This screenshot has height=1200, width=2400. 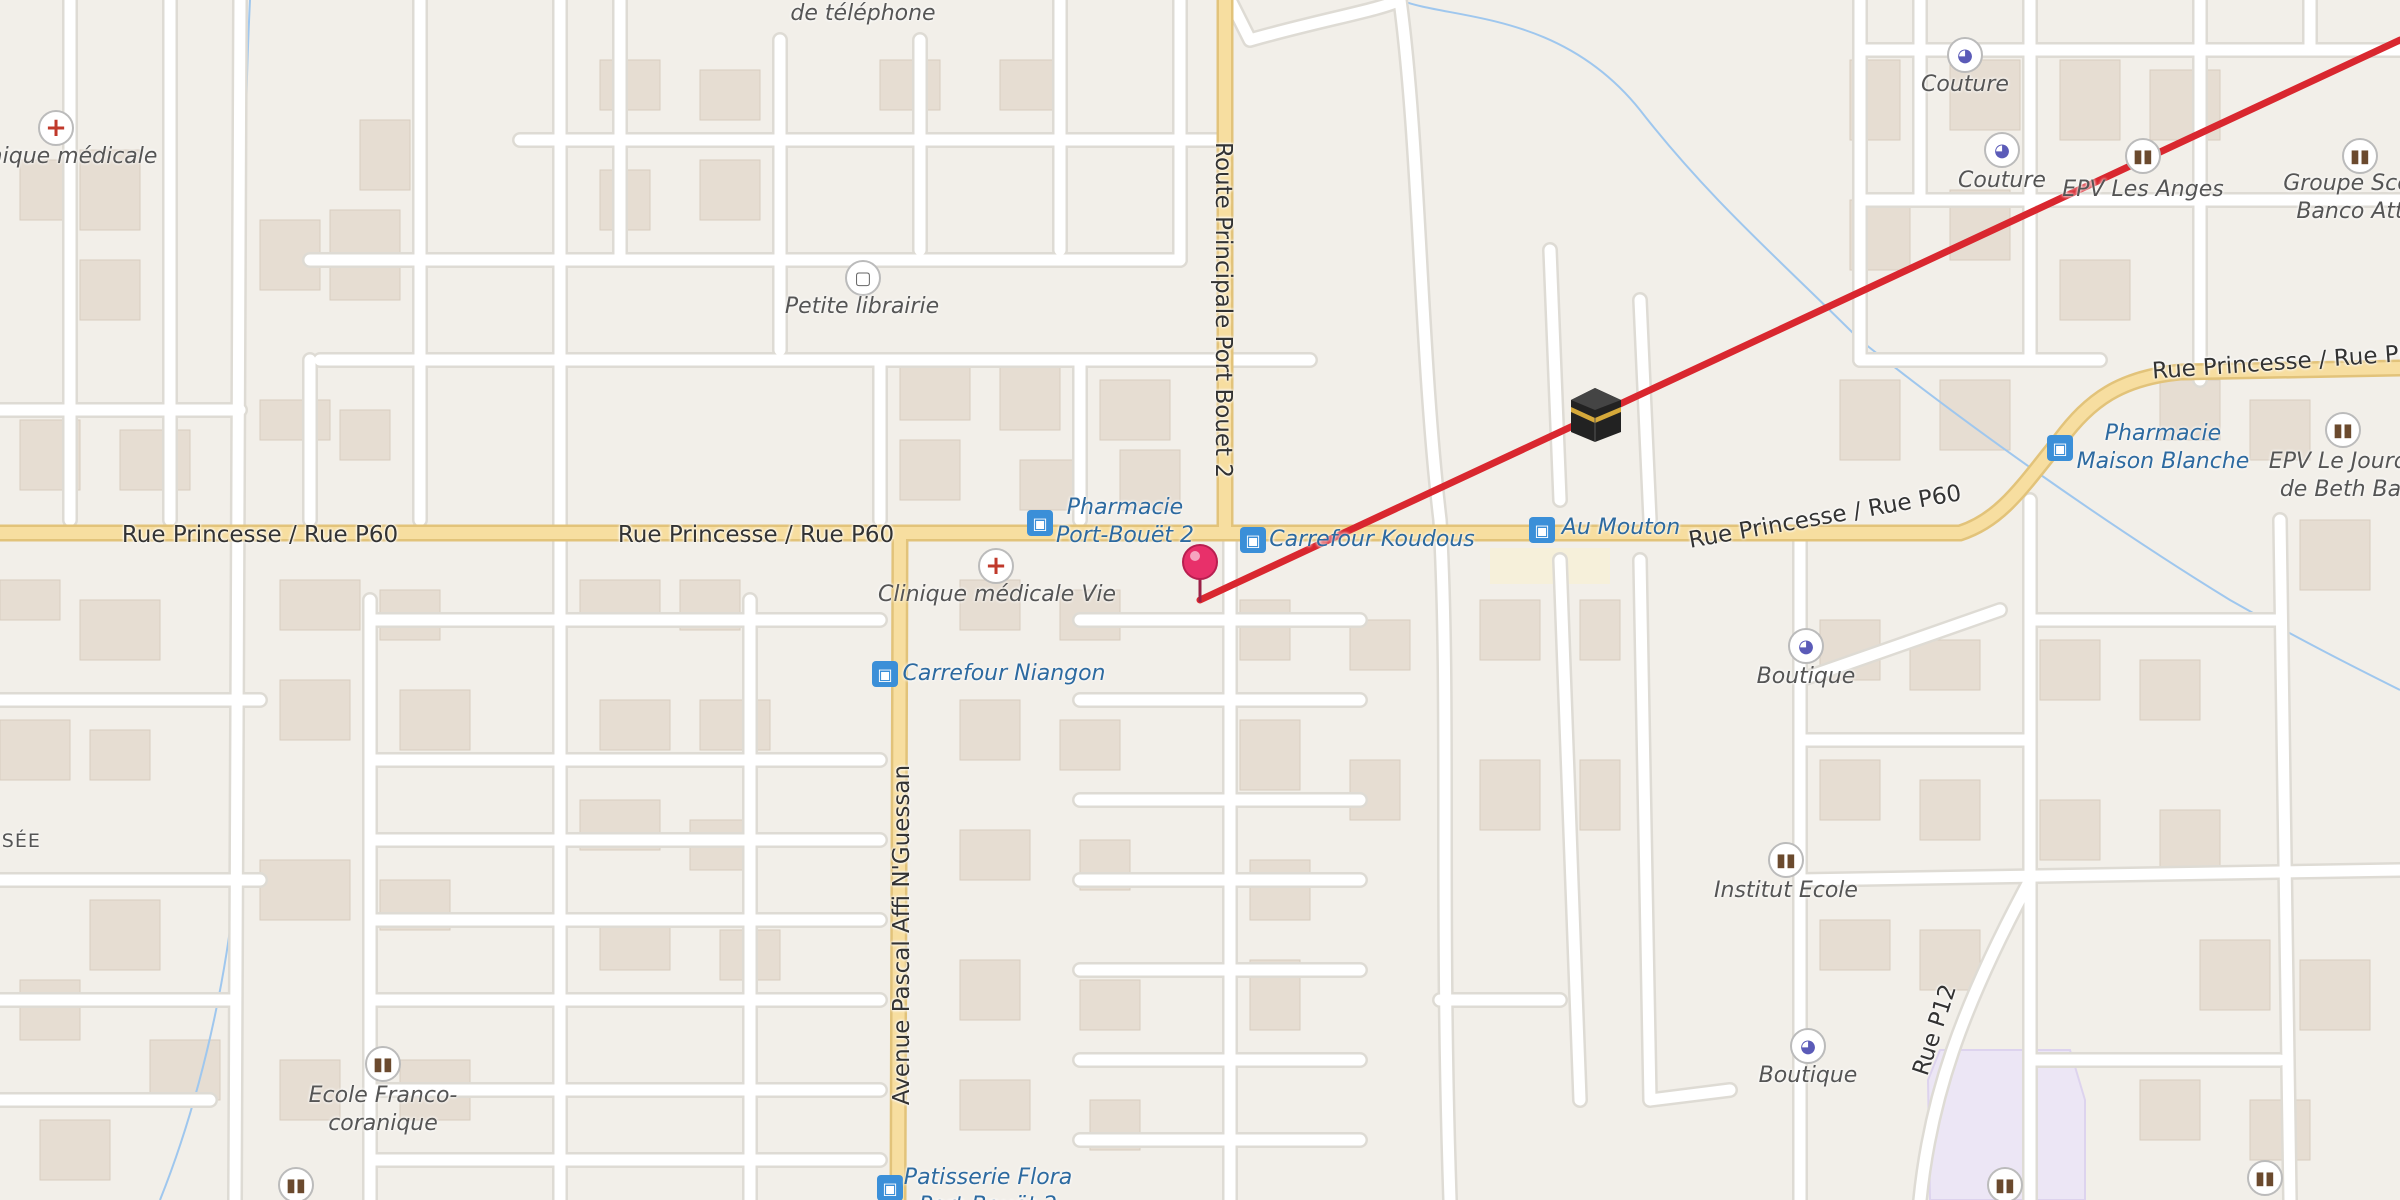 I want to click on poi-label-epv-les-anges: EPV Les Anges, so click(x=2143, y=189).